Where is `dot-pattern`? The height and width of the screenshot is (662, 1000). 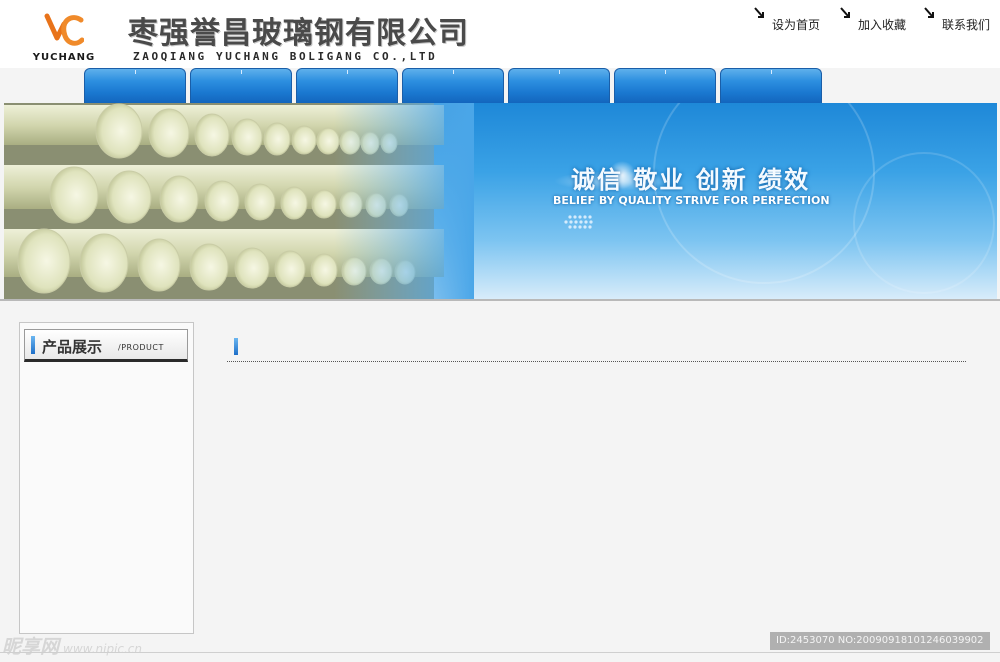 dot-pattern is located at coordinates (578, 222).